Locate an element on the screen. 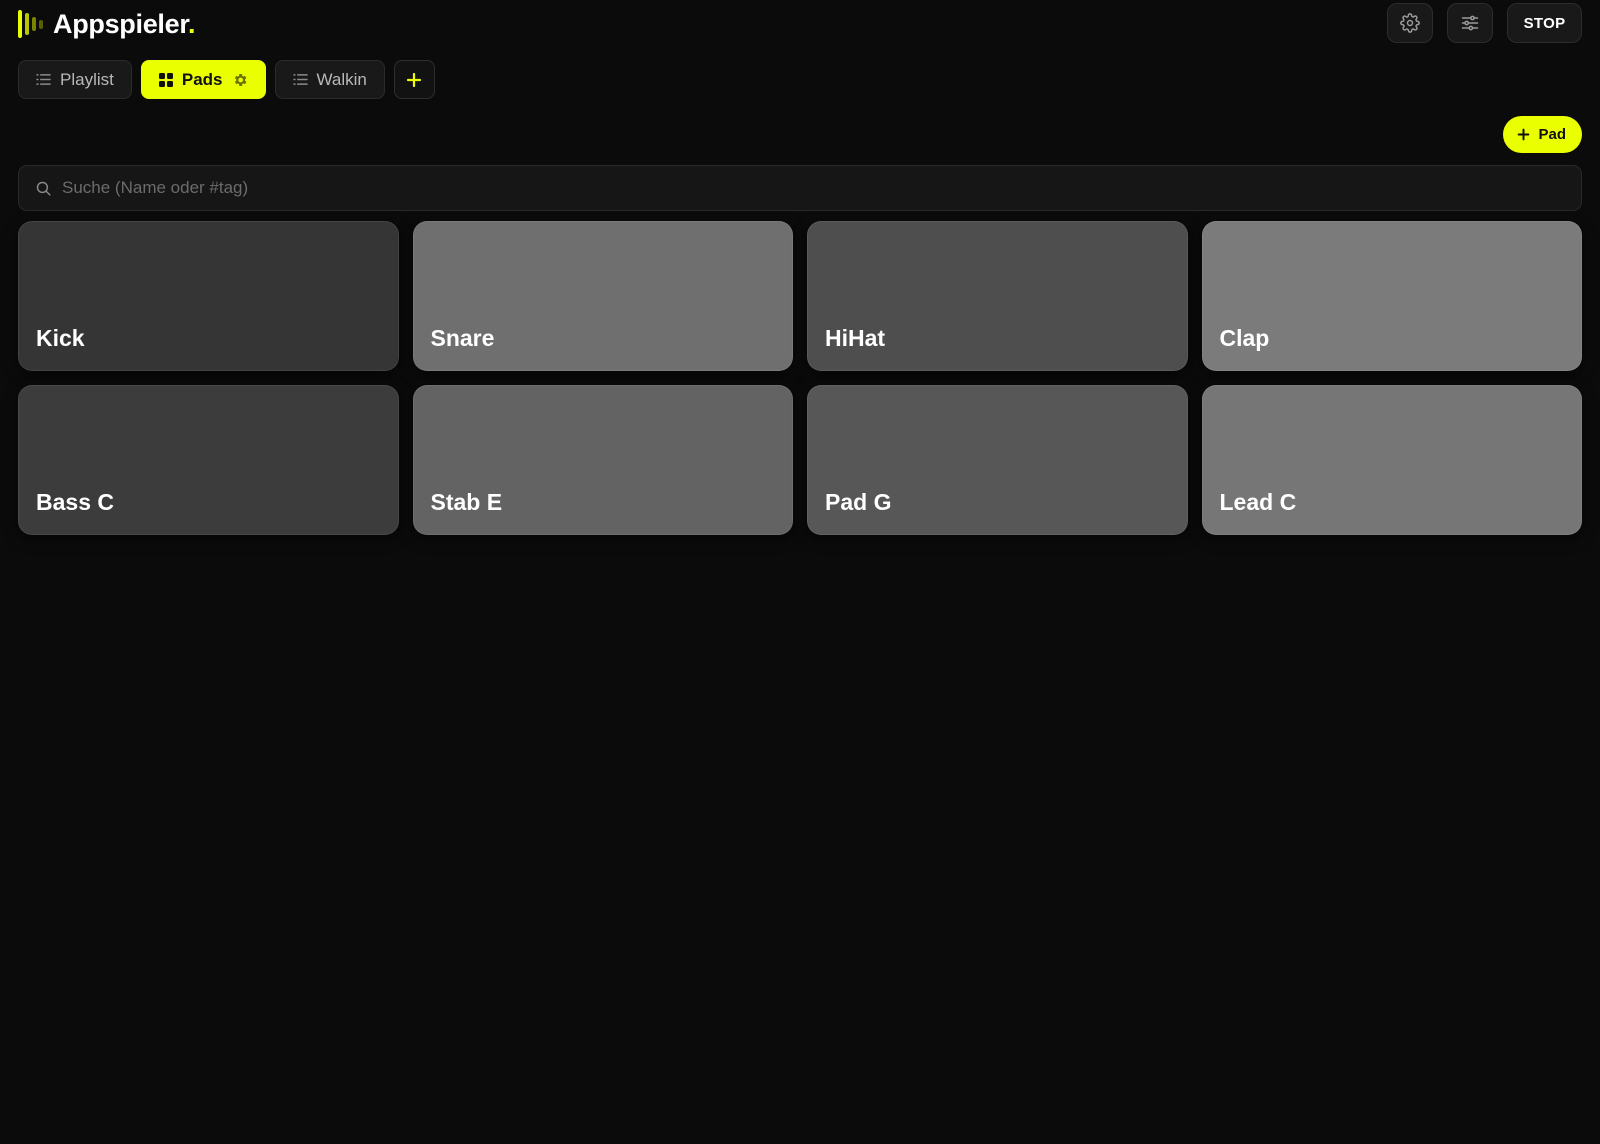  search-icon is located at coordinates (43, 188).